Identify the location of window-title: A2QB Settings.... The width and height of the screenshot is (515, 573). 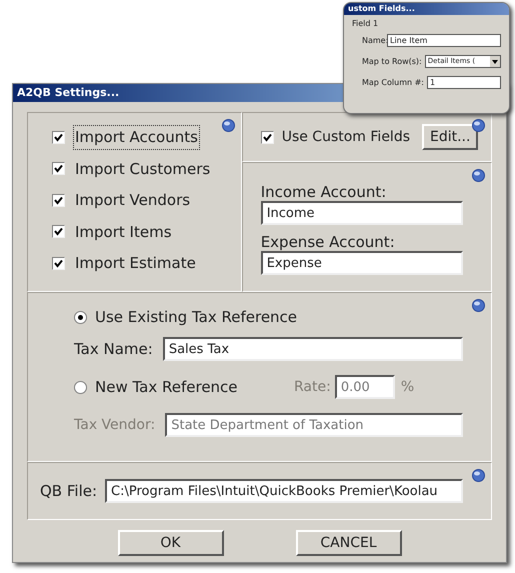
(68, 92).